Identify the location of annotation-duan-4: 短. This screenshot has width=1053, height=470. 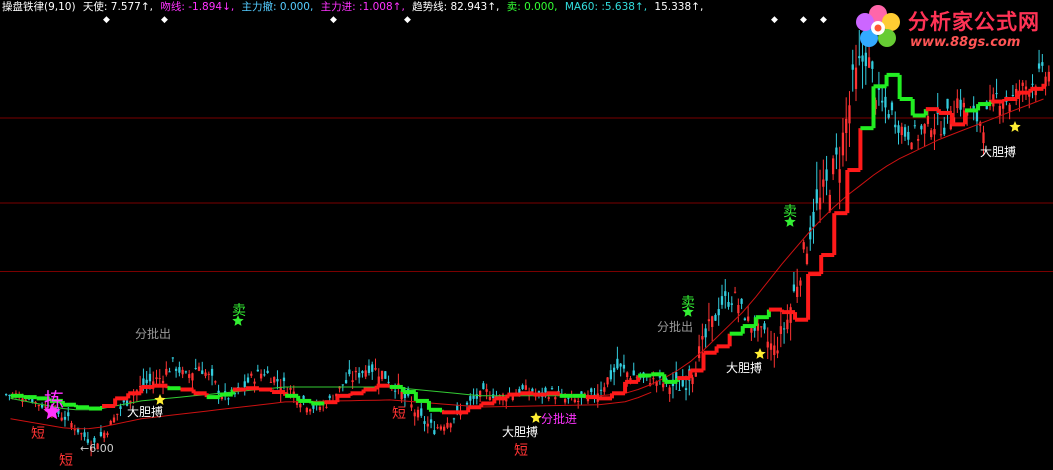
(521, 451).